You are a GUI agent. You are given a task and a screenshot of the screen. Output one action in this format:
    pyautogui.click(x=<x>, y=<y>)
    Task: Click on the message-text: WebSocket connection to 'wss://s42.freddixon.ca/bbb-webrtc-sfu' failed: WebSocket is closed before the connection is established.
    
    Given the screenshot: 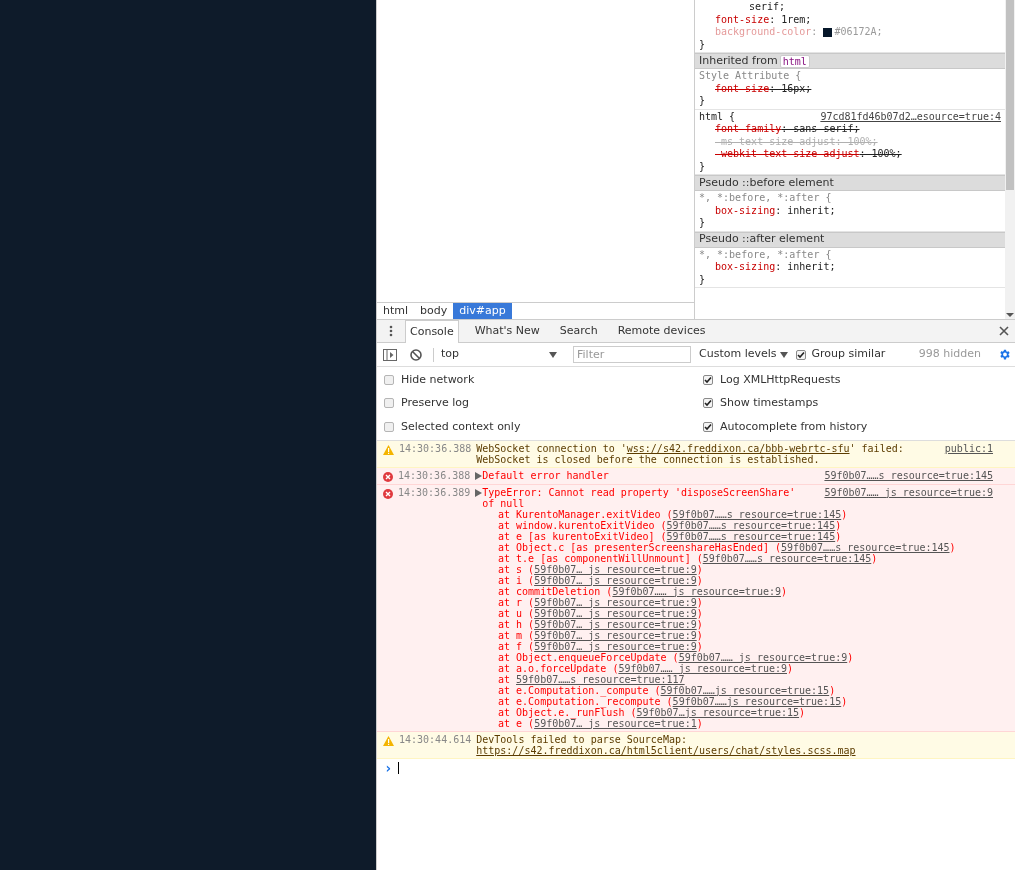 What is the action you would take?
    pyautogui.click(x=690, y=453)
    